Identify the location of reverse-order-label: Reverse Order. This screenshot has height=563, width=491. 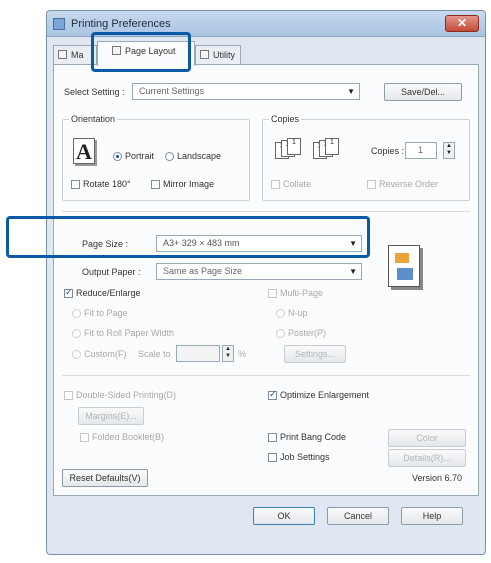
(409, 184).